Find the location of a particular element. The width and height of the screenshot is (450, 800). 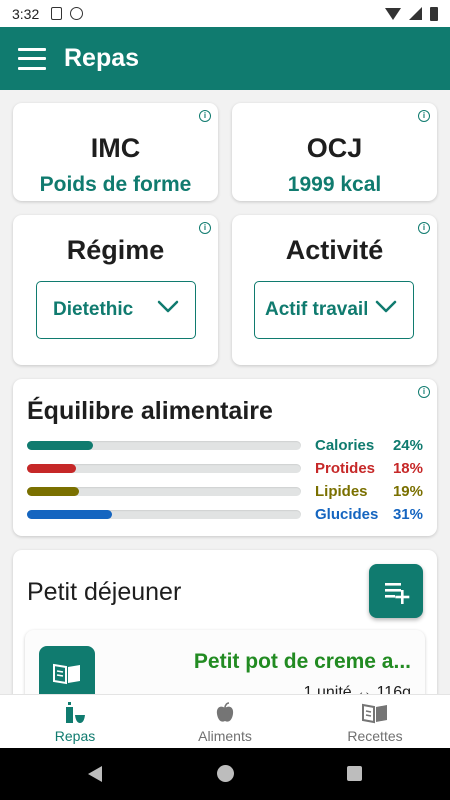

ocj-value: 1999 kcal is located at coordinates (334, 184).